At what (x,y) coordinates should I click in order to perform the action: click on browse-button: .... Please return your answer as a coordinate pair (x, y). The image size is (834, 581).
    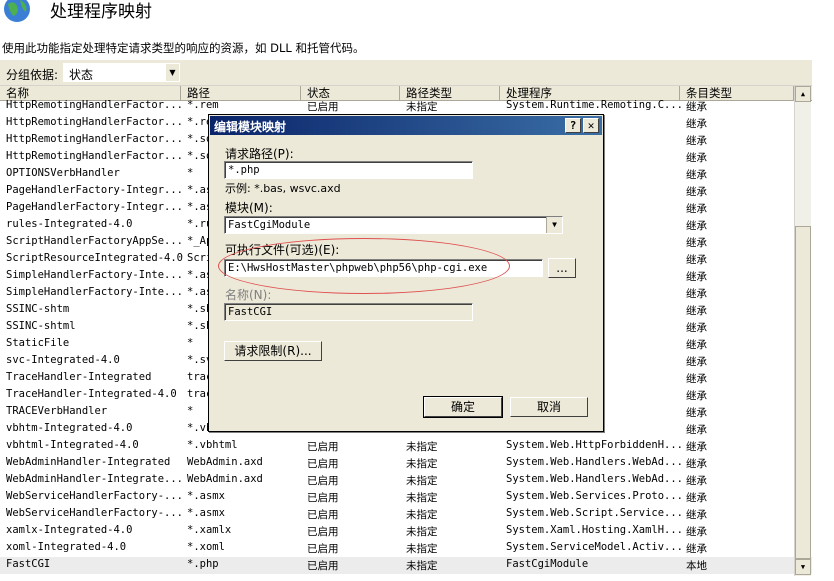
    Looking at the image, I should click on (562, 268).